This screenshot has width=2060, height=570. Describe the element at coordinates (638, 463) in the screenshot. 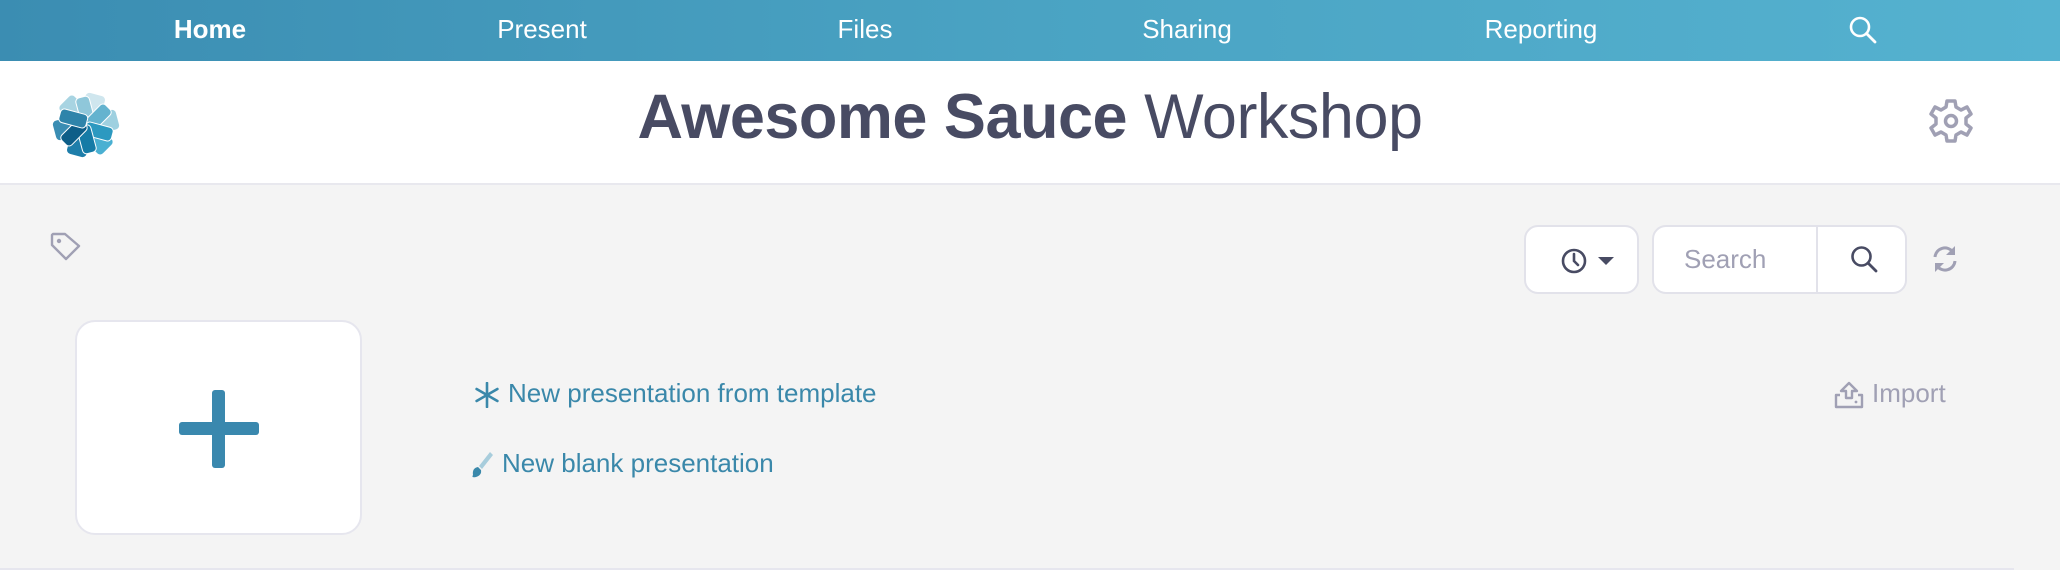

I see `new-blank-label: New blank presentation` at that location.